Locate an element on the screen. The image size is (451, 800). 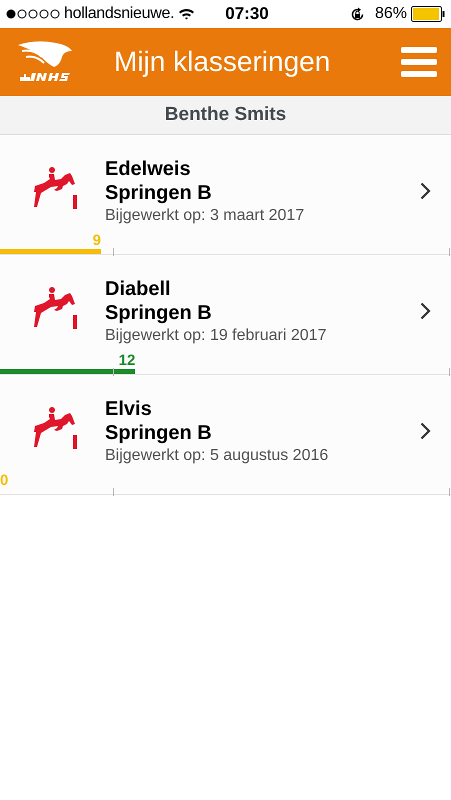
carrier-name: hollandsnieuwe. is located at coordinates (119, 14).